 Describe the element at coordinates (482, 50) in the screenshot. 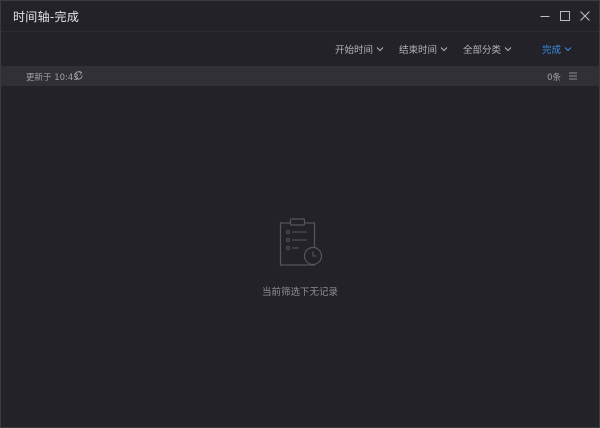

I see `filter-label: 全部分类` at that location.